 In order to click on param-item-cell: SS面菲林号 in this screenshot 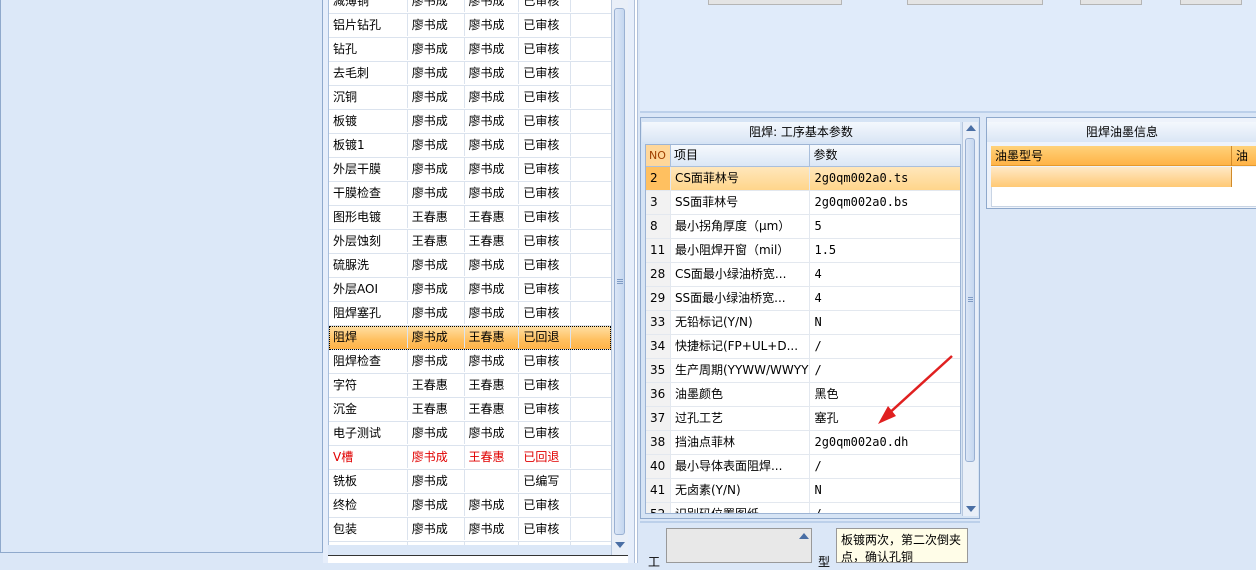, I will do `click(741, 202)`.